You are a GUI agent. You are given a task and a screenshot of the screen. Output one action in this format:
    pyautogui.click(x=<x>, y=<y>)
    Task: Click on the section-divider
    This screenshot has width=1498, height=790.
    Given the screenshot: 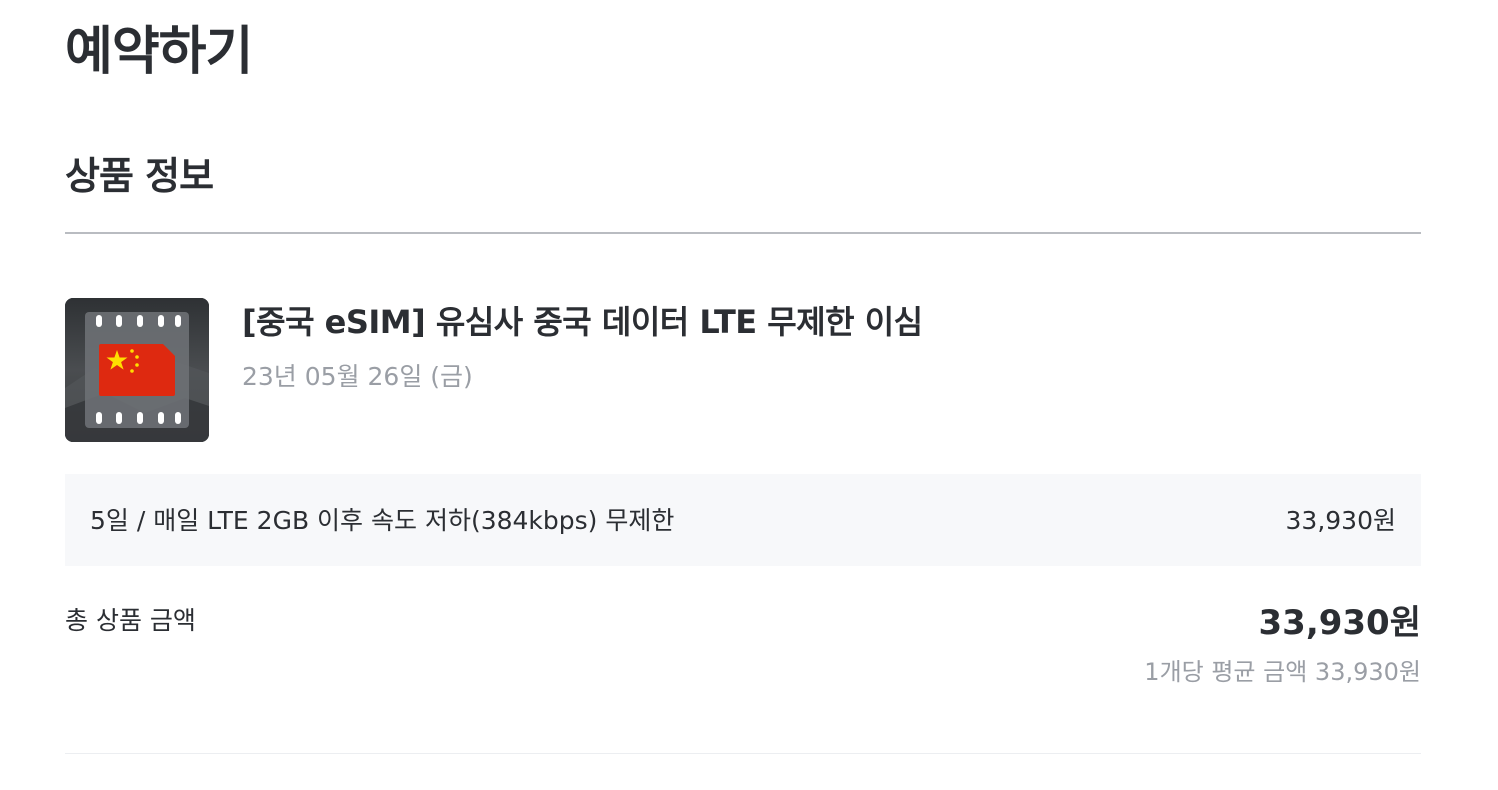 What is the action you would take?
    pyautogui.click(x=743, y=233)
    